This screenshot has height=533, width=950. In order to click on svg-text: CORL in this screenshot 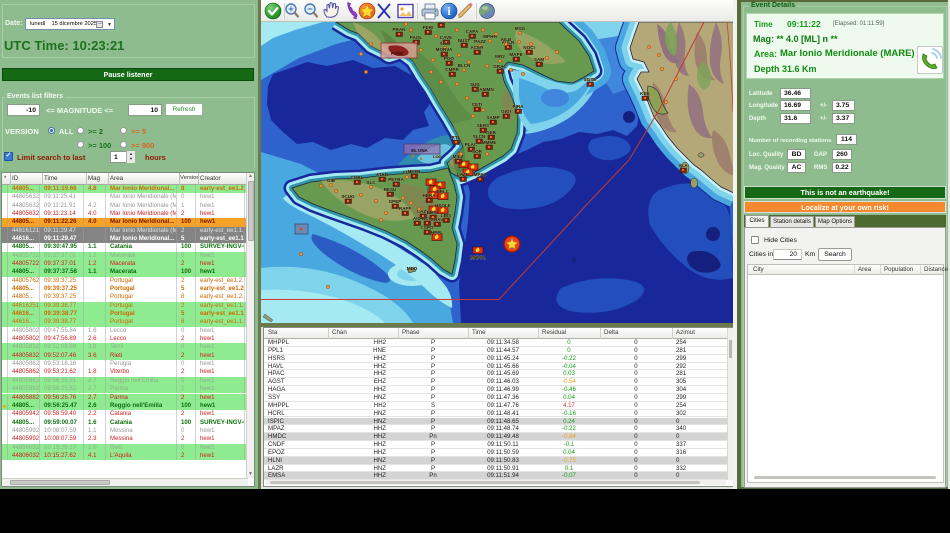, I will do `click(356, 177)`.